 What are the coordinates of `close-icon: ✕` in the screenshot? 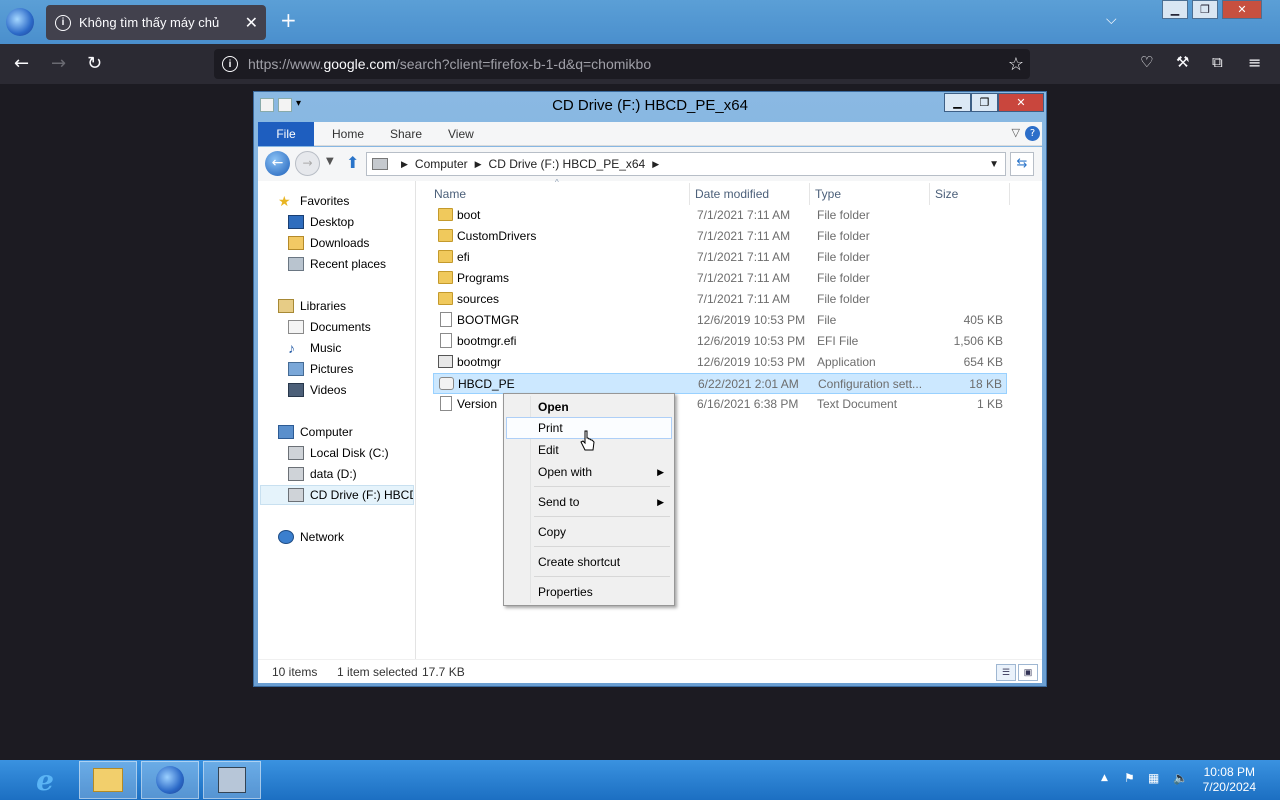 It's located at (1242, 9).